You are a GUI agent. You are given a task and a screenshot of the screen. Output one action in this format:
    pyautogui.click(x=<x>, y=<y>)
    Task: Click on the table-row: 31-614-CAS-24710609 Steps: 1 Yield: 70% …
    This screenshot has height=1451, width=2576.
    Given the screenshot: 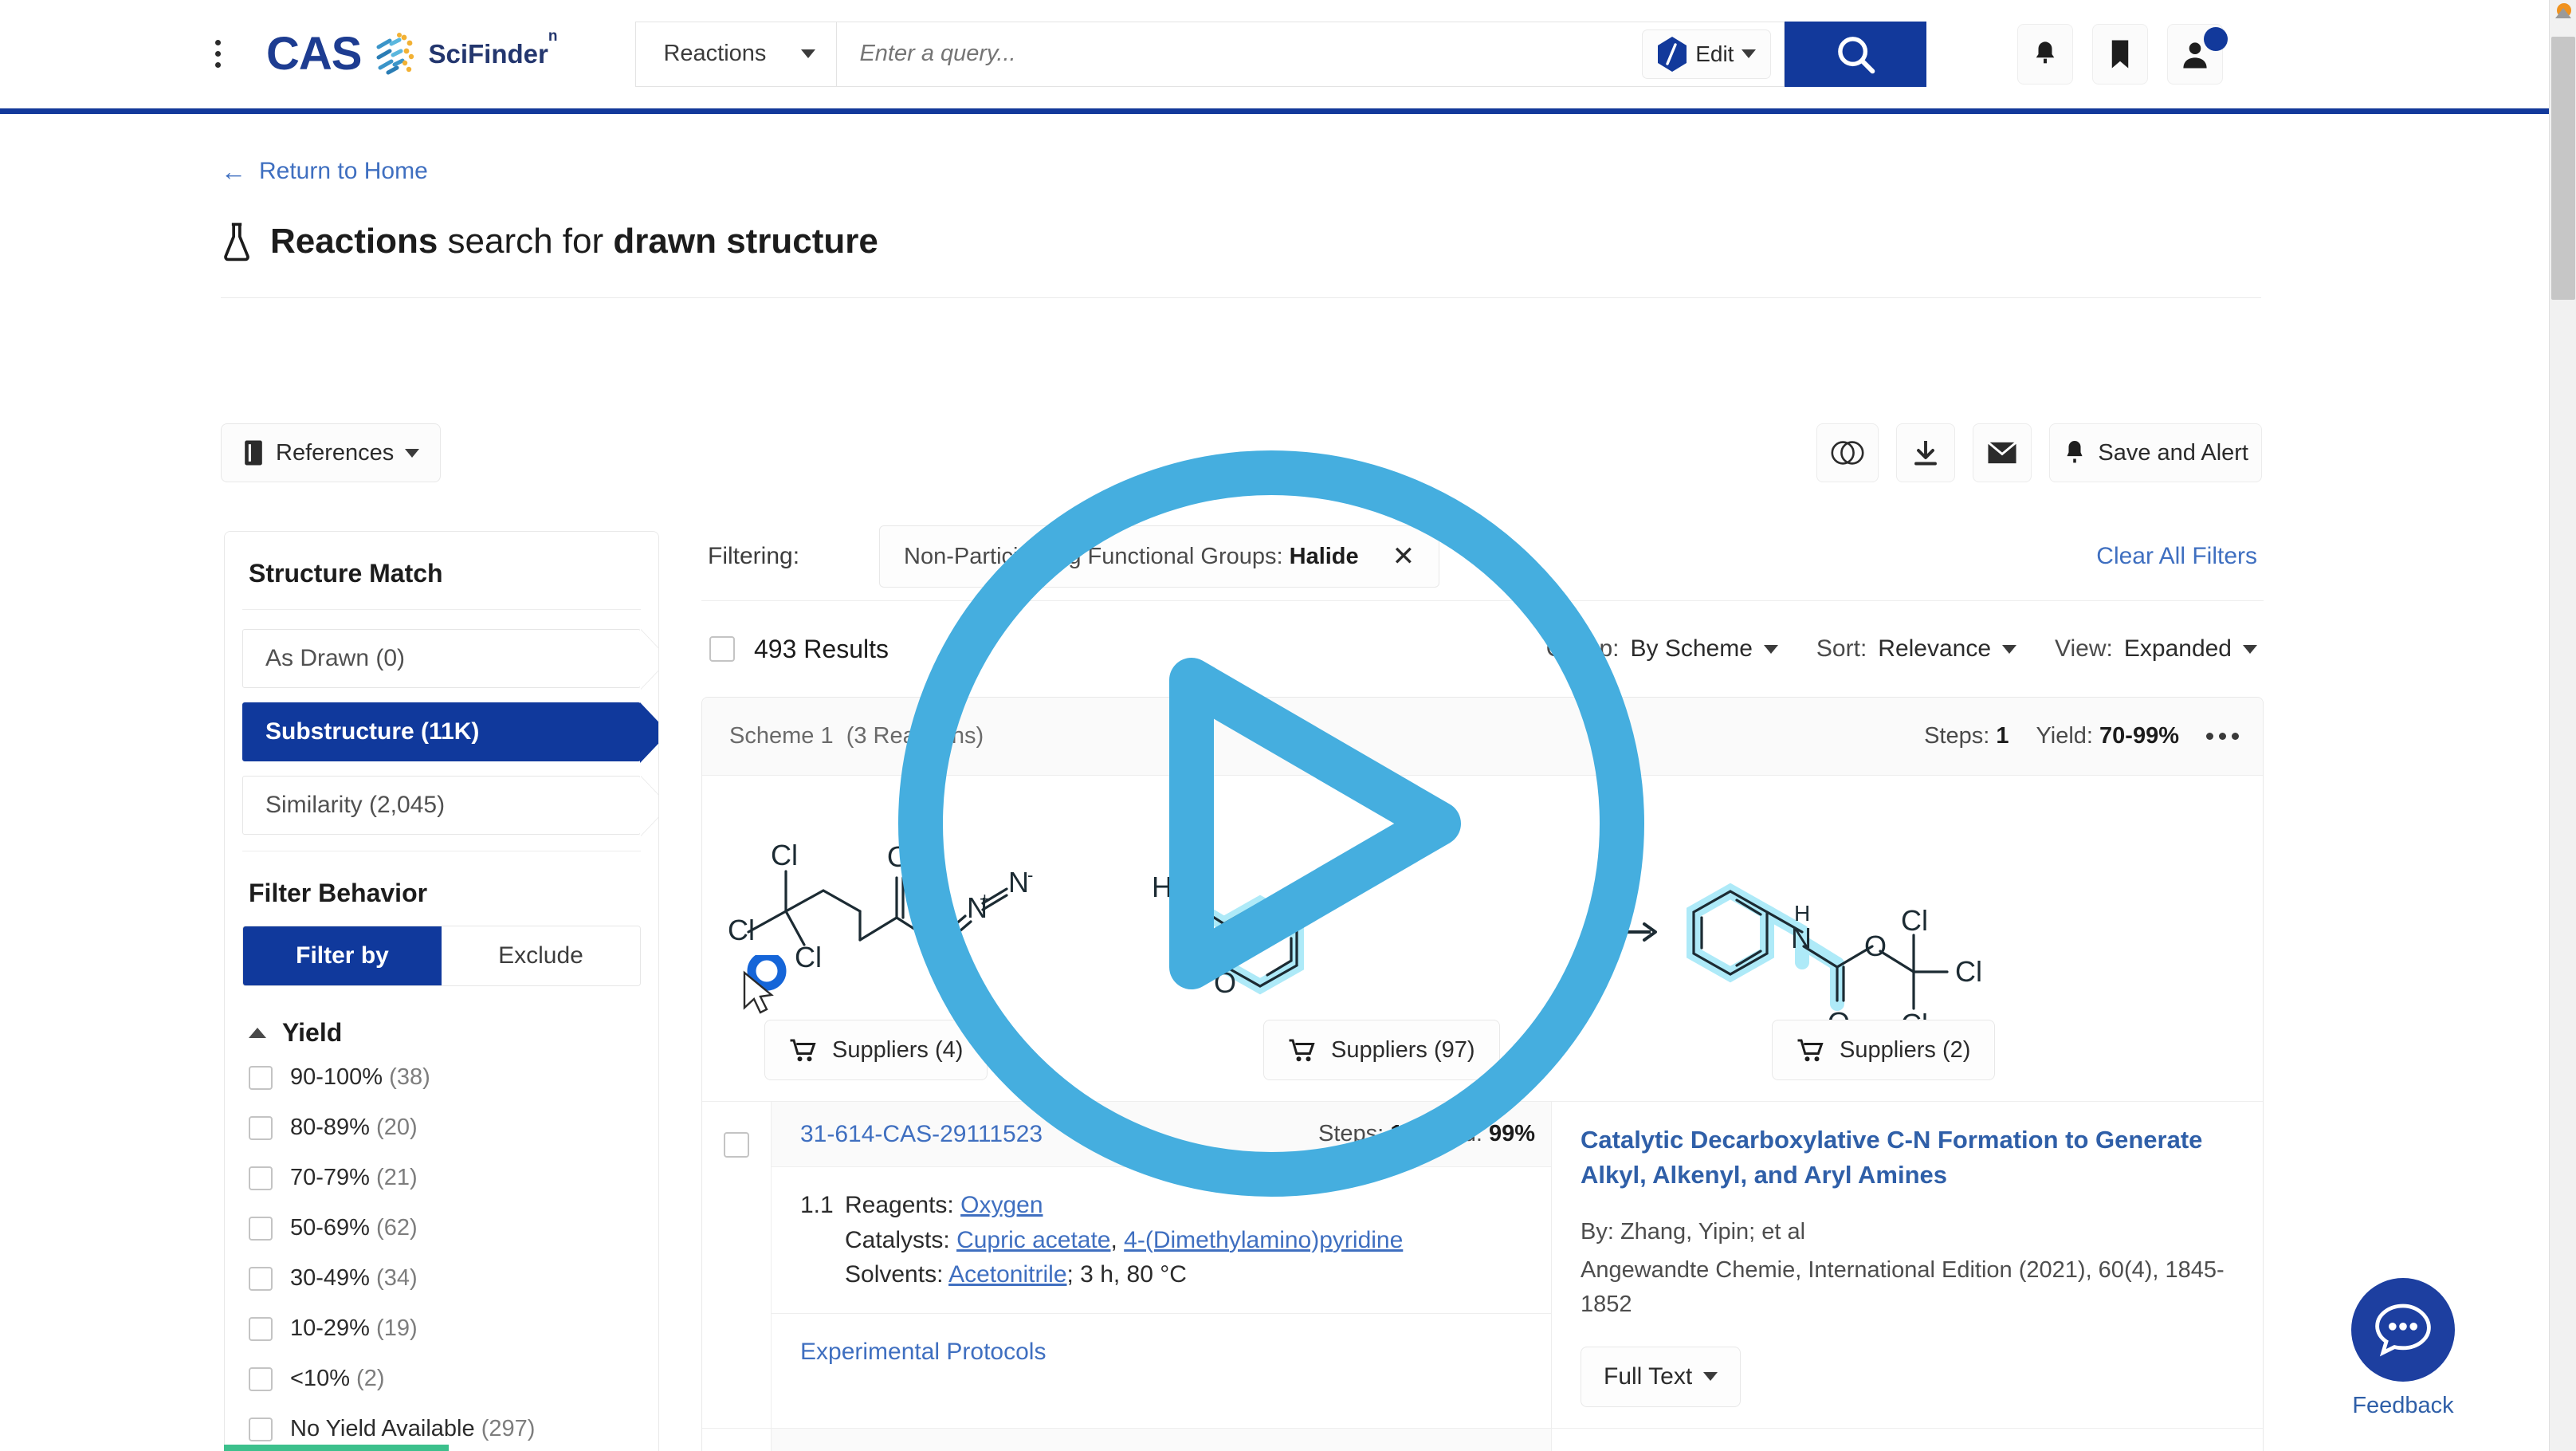 What is the action you would take?
    pyautogui.click(x=1482, y=1439)
    